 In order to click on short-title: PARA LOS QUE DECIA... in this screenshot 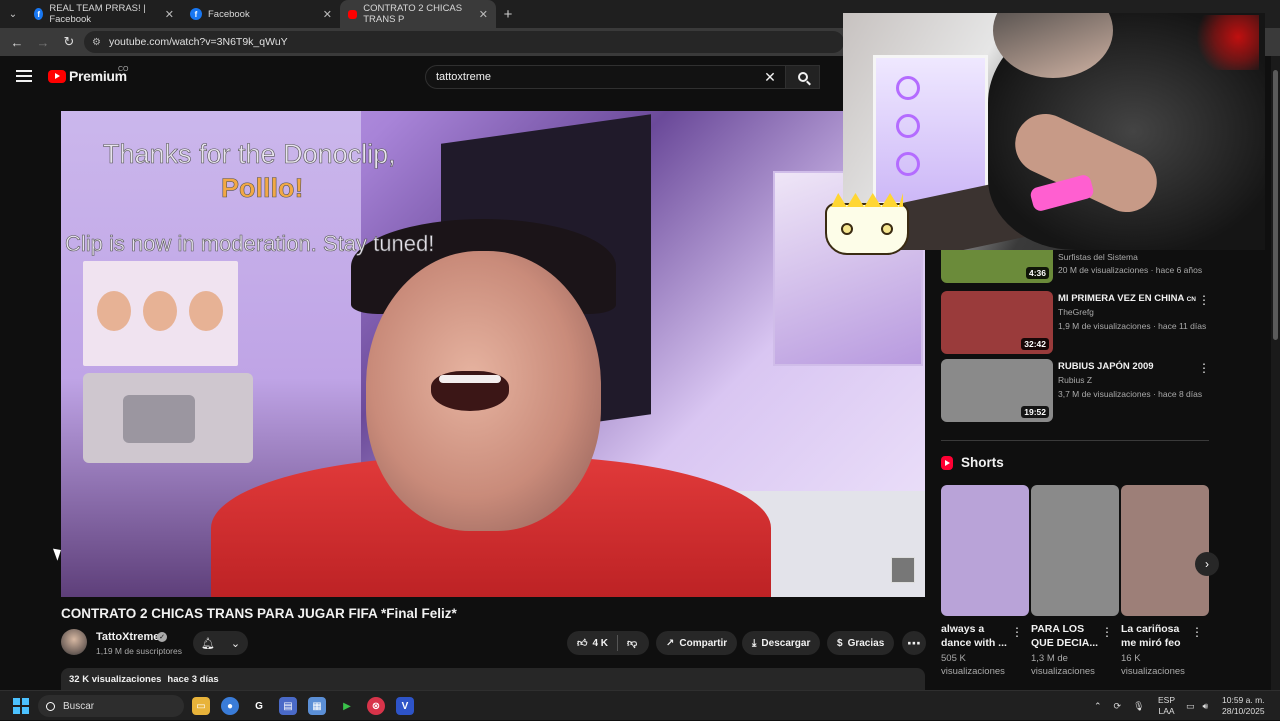, I will do `click(1067, 636)`.